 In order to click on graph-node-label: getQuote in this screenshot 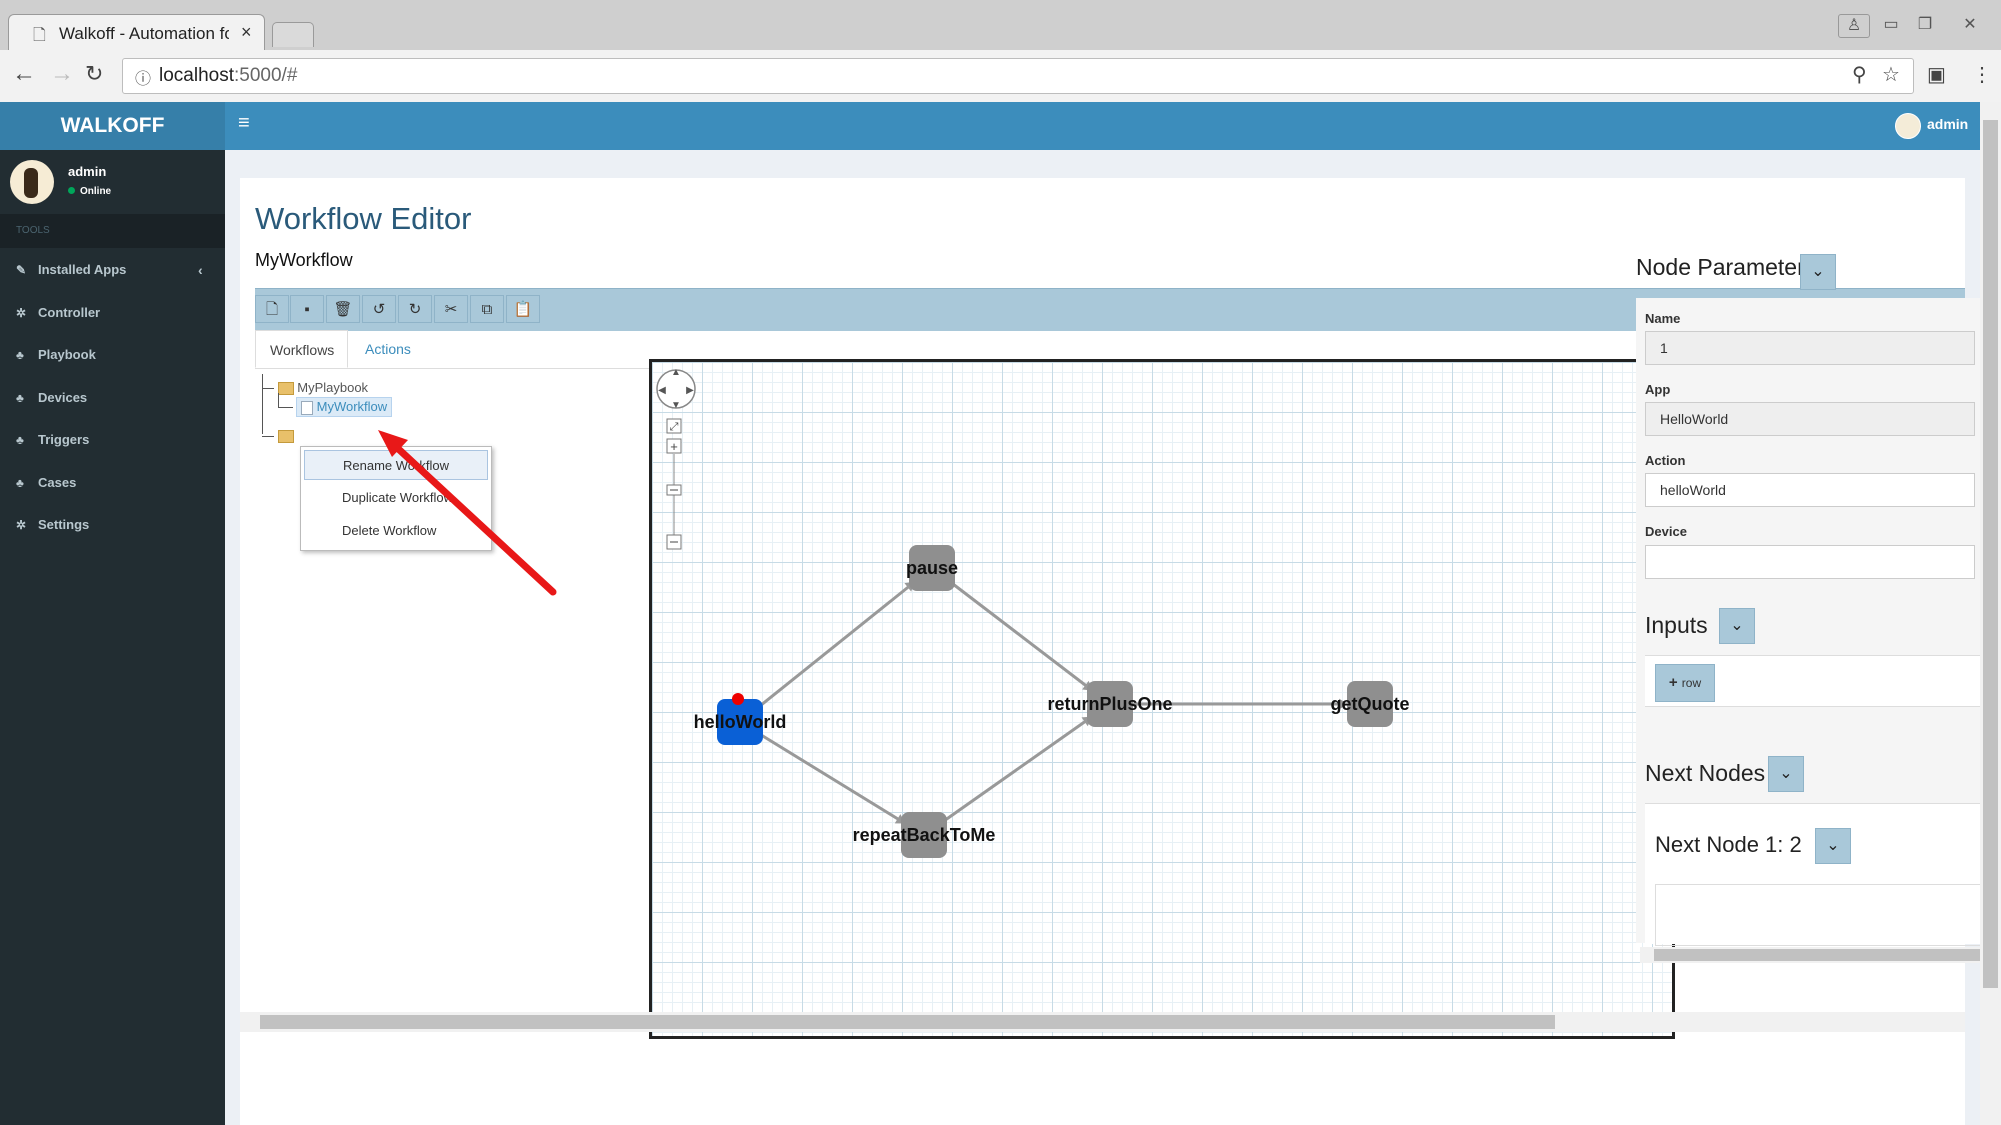, I will do `click(1370, 704)`.